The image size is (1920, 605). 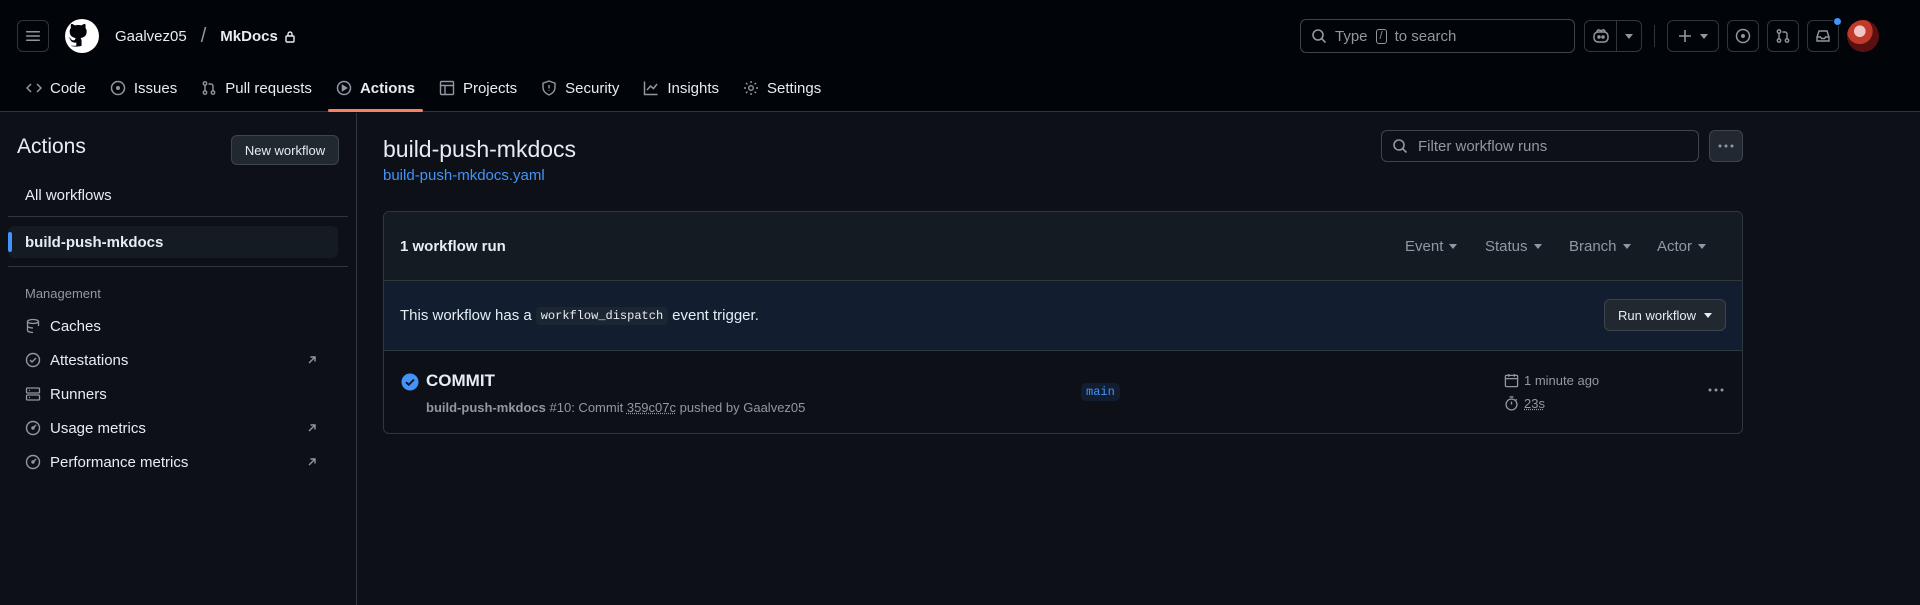 I want to click on tab-label: Issues, so click(x=155, y=88).